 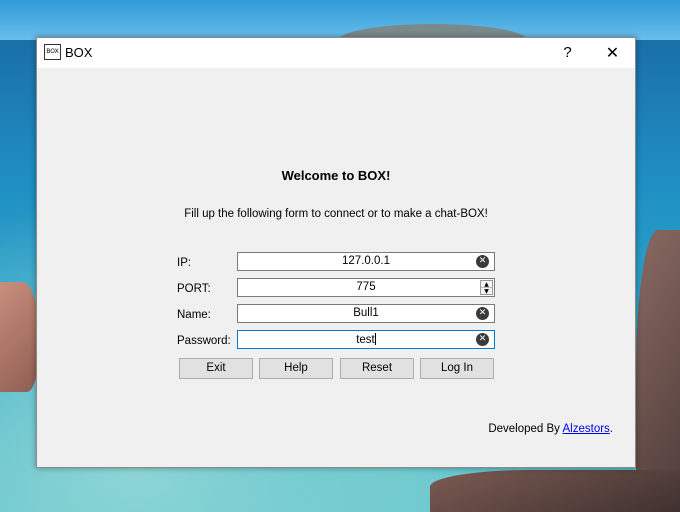 I want to click on chevron-up-icon: ▲, so click(x=486, y=284).